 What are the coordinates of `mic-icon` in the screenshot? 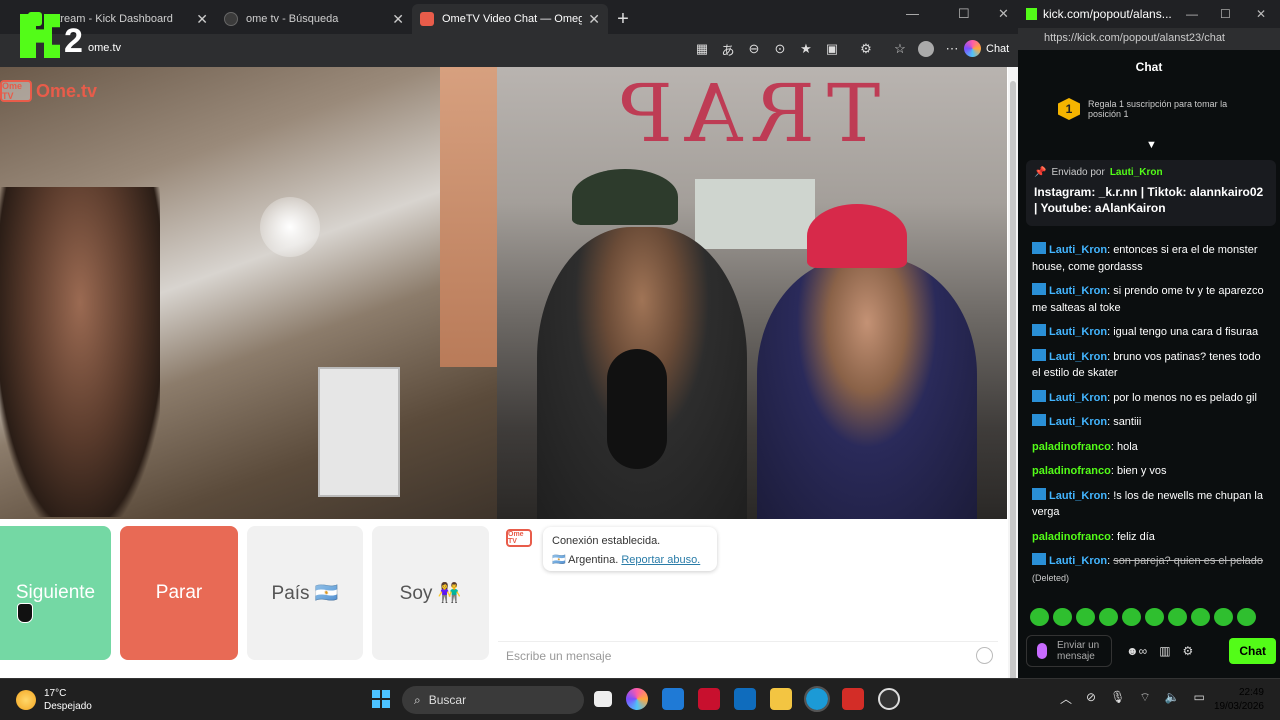 It's located at (1042, 651).